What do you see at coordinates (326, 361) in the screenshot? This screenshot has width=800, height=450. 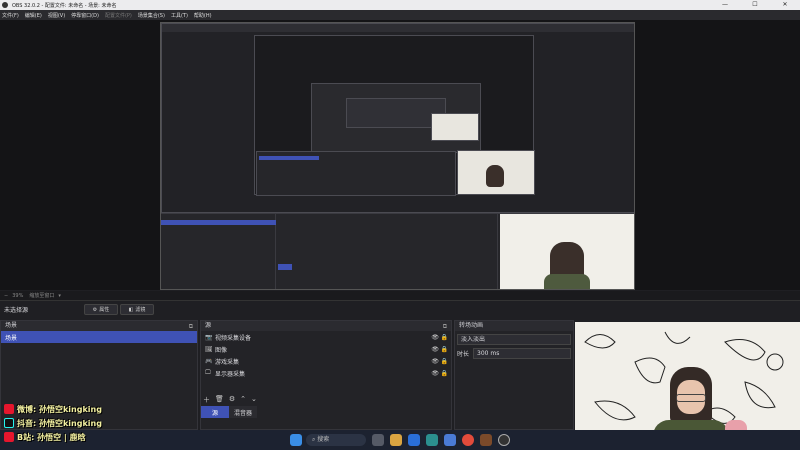 I see `source-item: 🎮 游戏采集 👁 🔒` at bounding box center [326, 361].